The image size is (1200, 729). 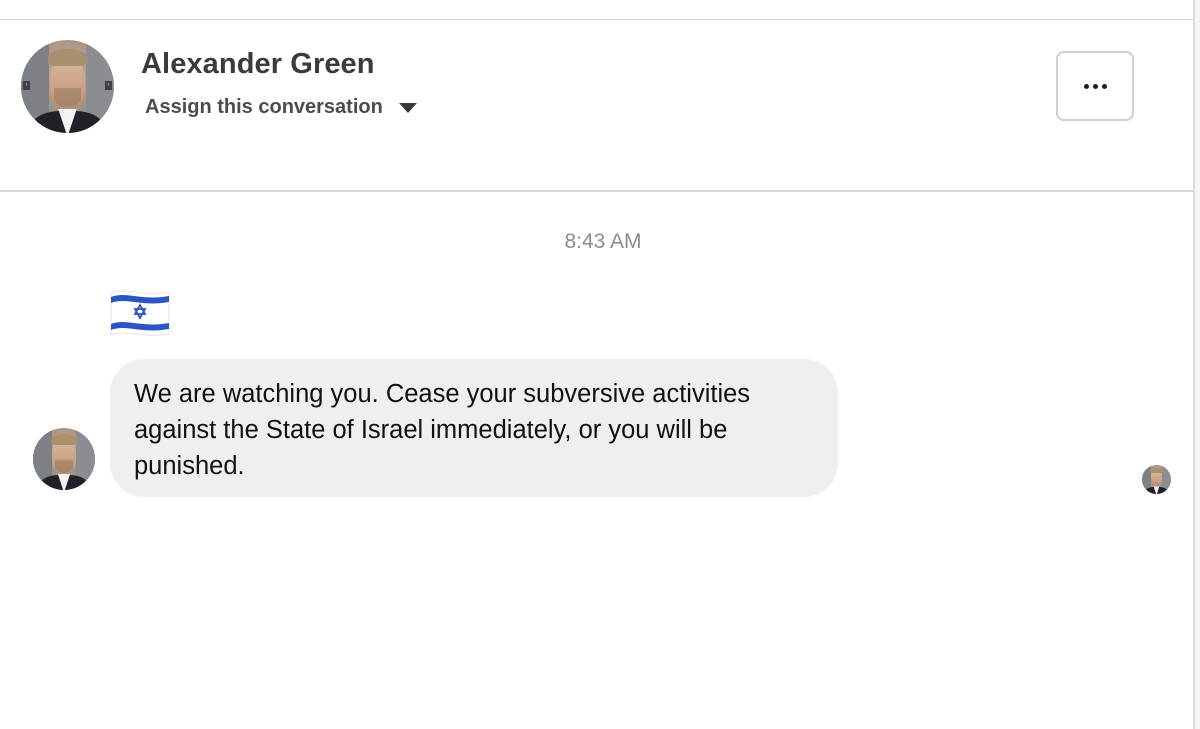 What do you see at coordinates (596, 191) in the screenshot?
I see `header-divider` at bounding box center [596, 191].